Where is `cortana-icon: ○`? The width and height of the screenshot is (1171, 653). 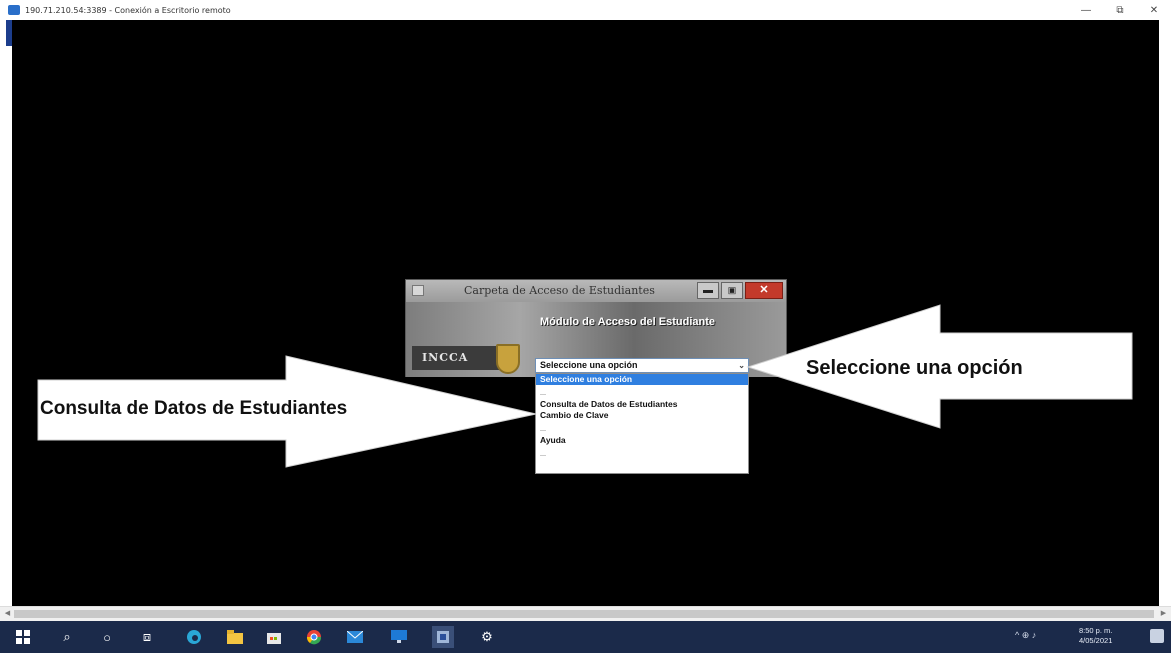 cortana-icon: ○ is located at coordinates (107, 637).